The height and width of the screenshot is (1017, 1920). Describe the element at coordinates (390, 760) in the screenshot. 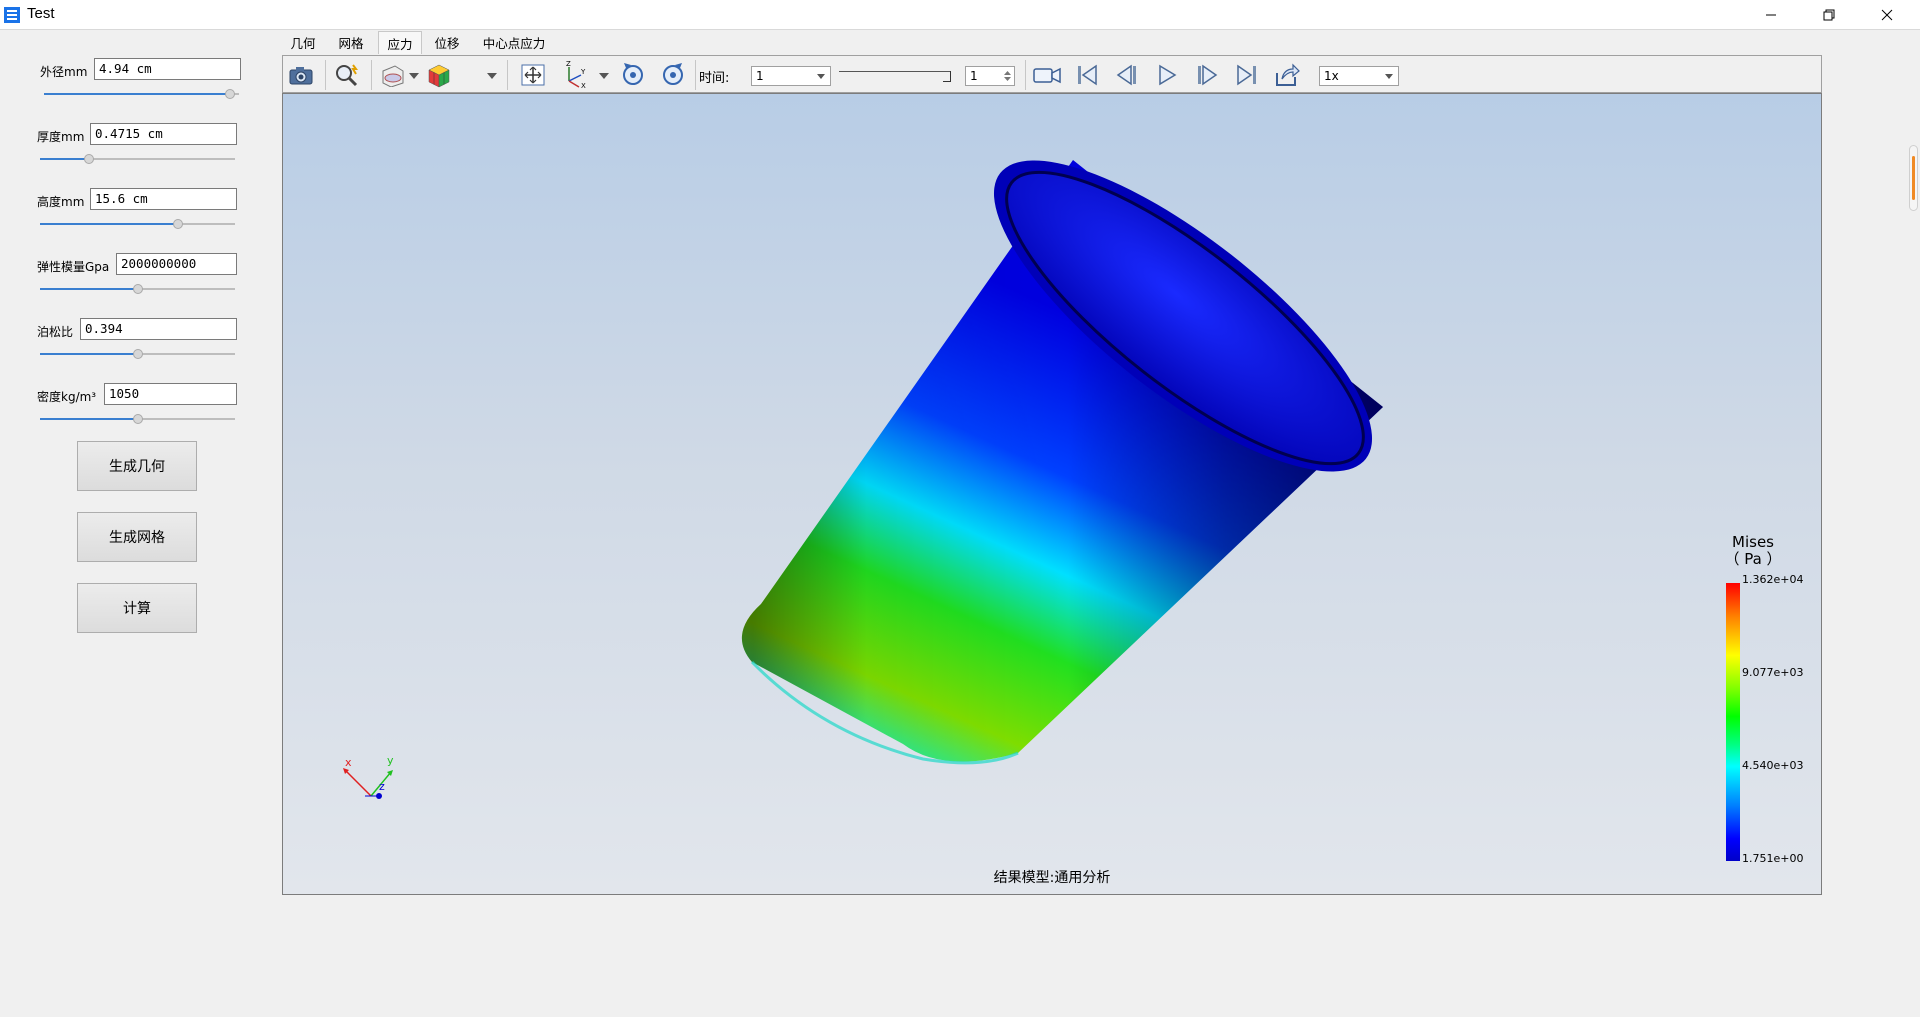

I see `axis-y-label: y` at that location.